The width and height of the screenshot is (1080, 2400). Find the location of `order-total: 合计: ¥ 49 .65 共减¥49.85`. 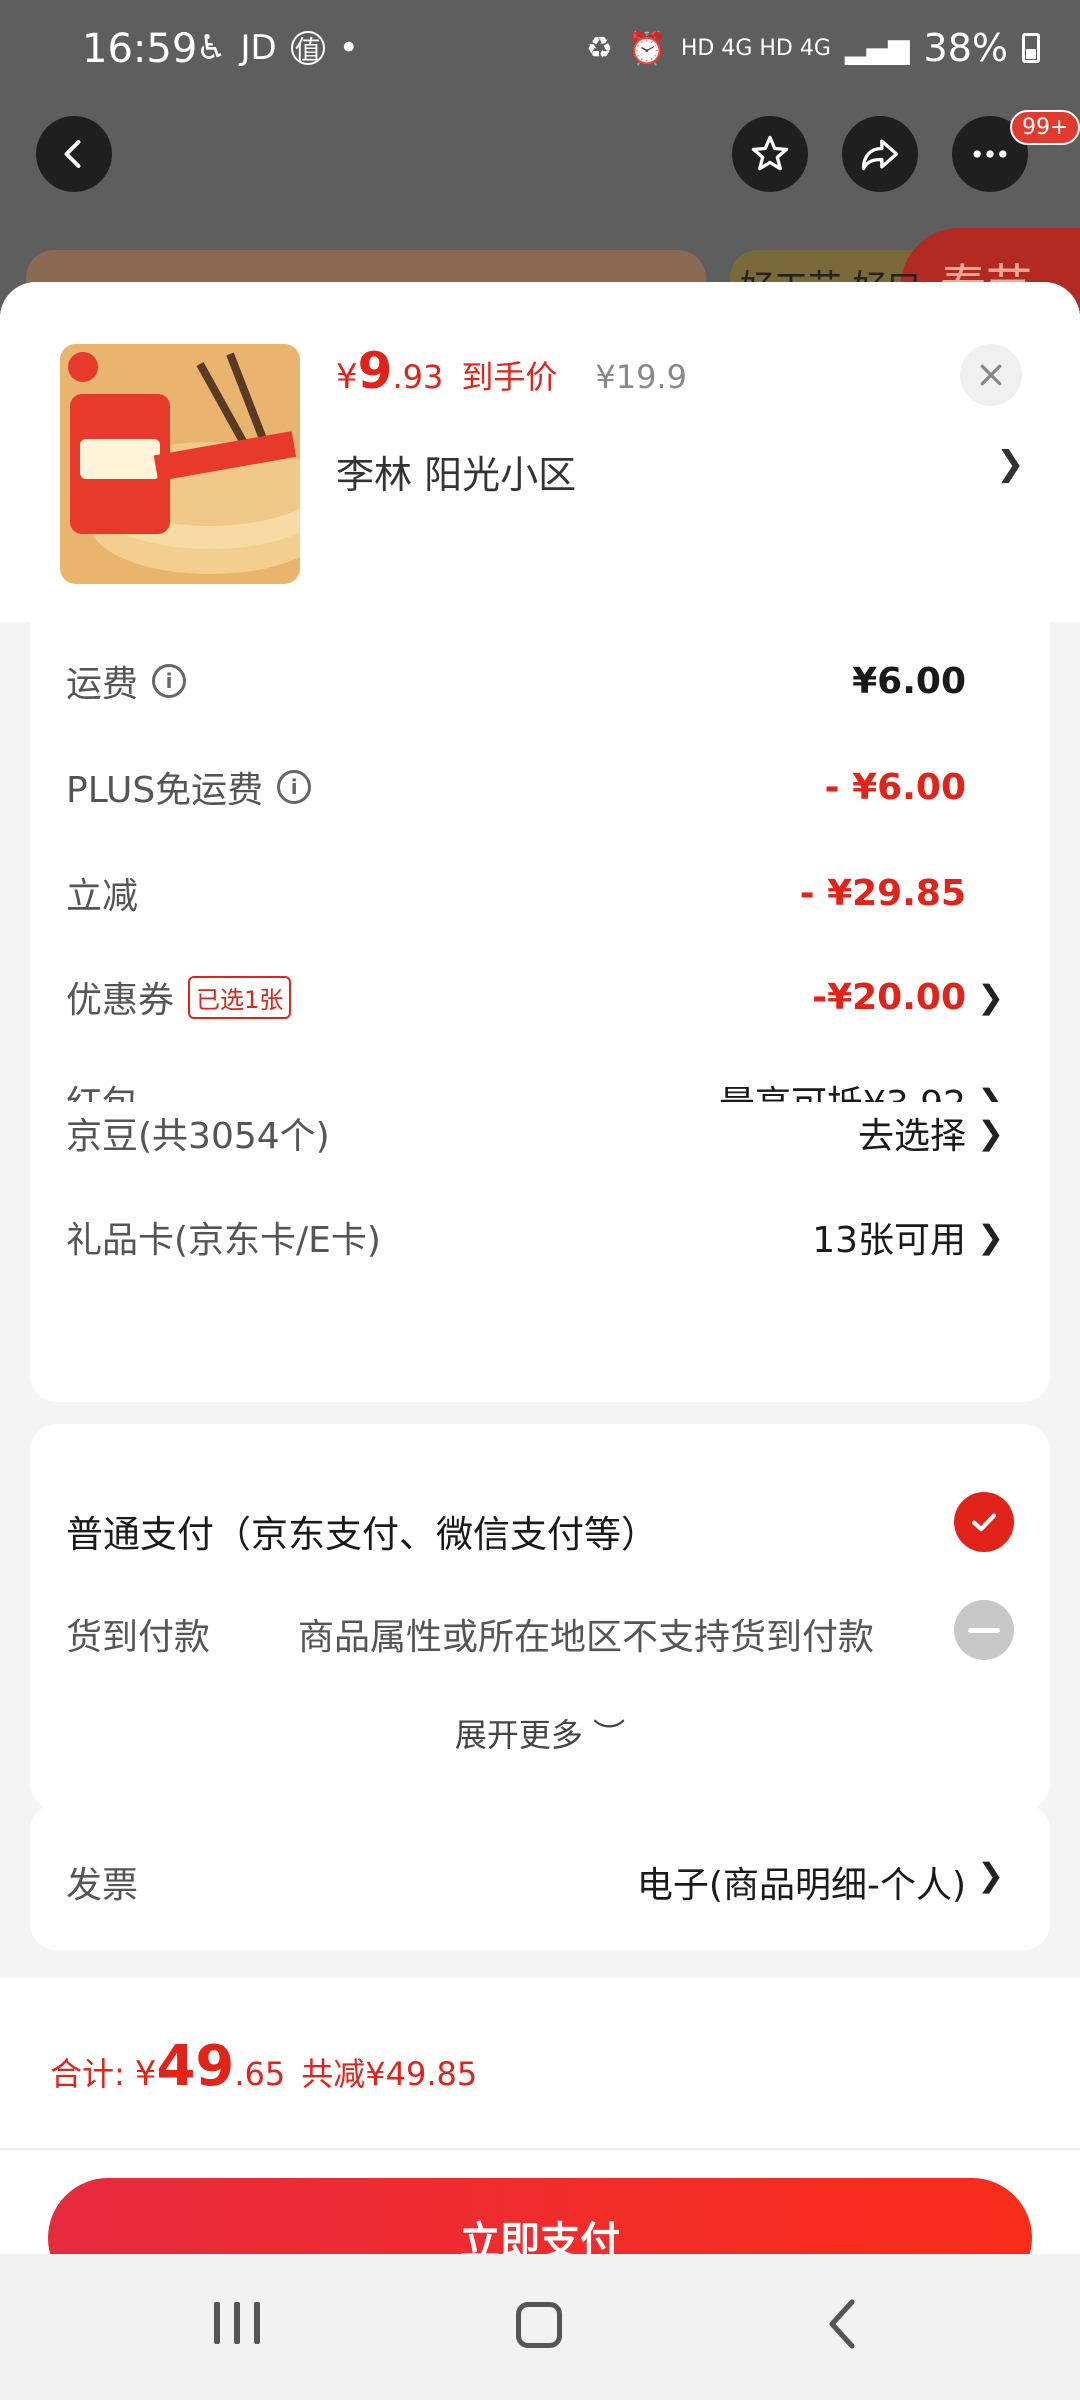

order-total: 合计: ¥ 49 .65 共减¥49.85 is located at coordinates (263, 2066).